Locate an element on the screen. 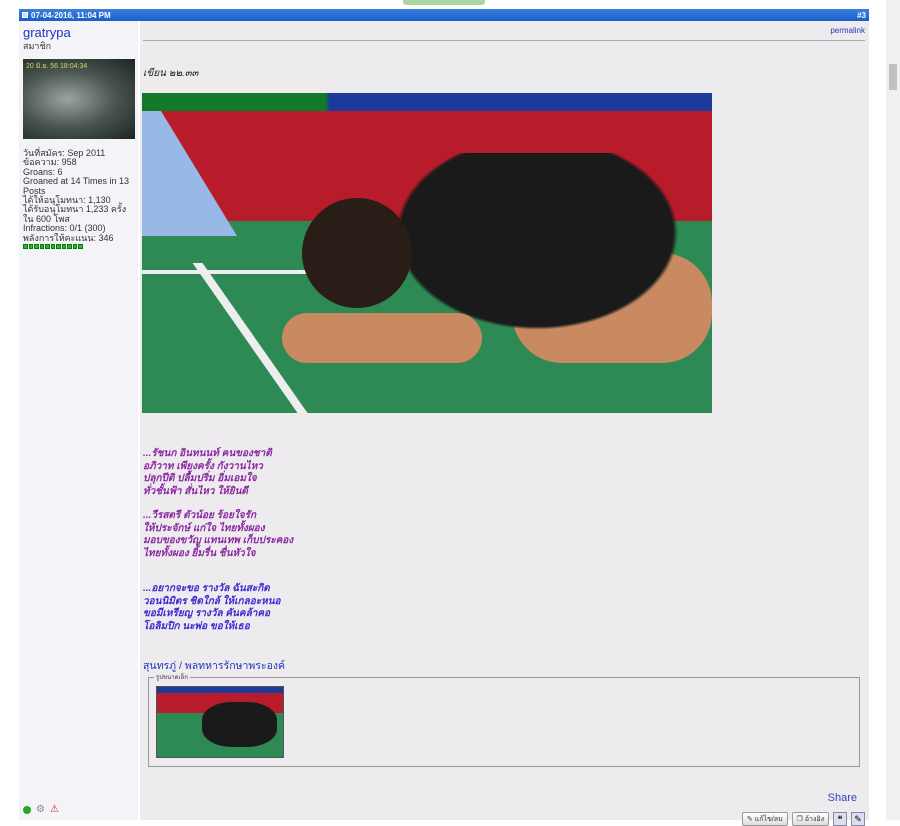  user-icons: ⚙ ⚠ is located at coordinates (41, 809).